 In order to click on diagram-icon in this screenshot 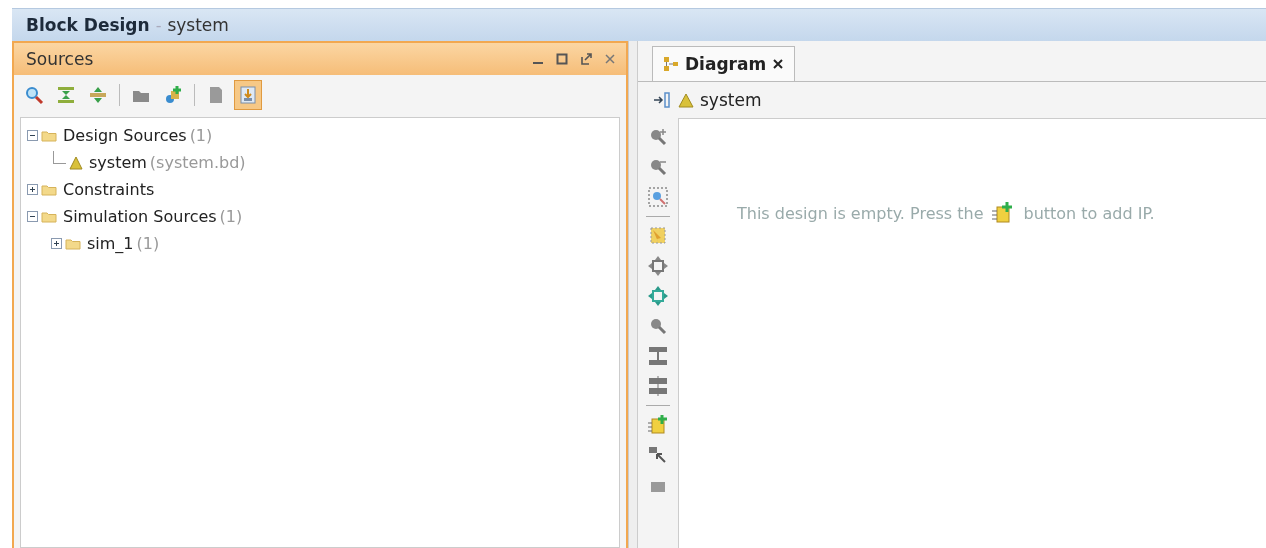, I will do `click(671, 64)`.